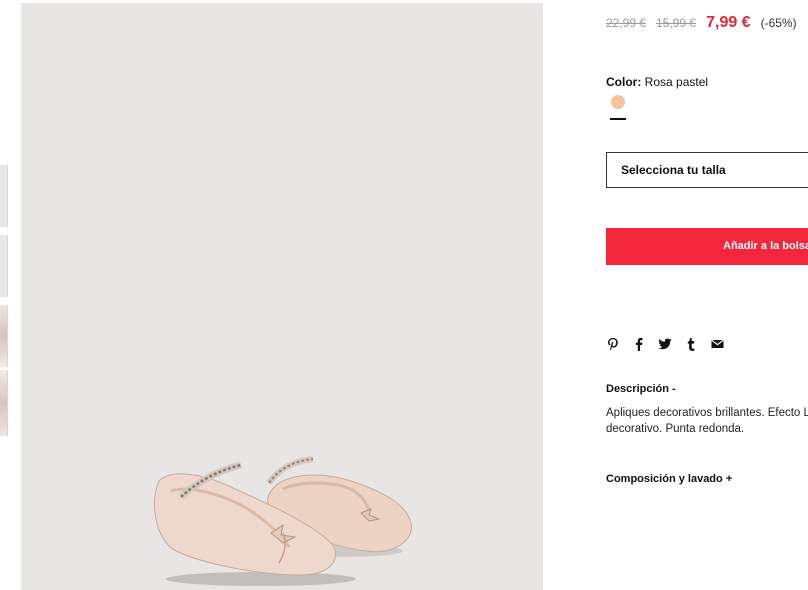 Image resolution: width=808 pixels, height=590 pixels. What do you see at coordinates (729, 479) in the screenshot?
I see `composition-toggle-sign: +` at bounding box center [729, 479].